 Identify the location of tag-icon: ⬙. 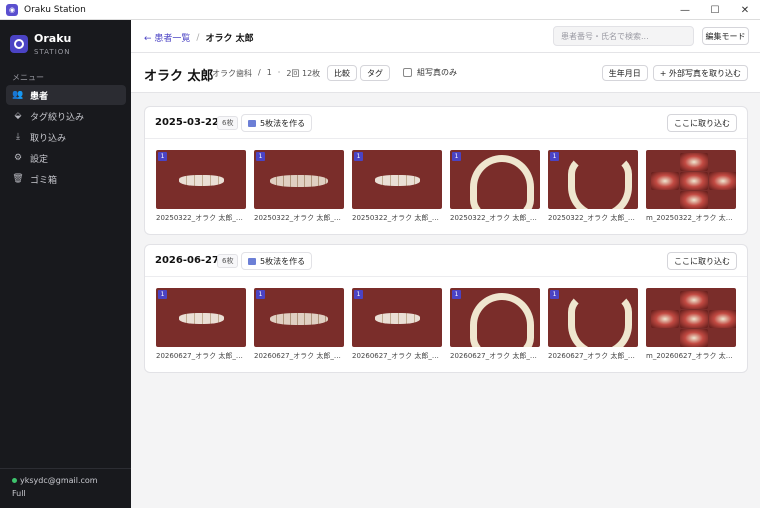
(18, 116).